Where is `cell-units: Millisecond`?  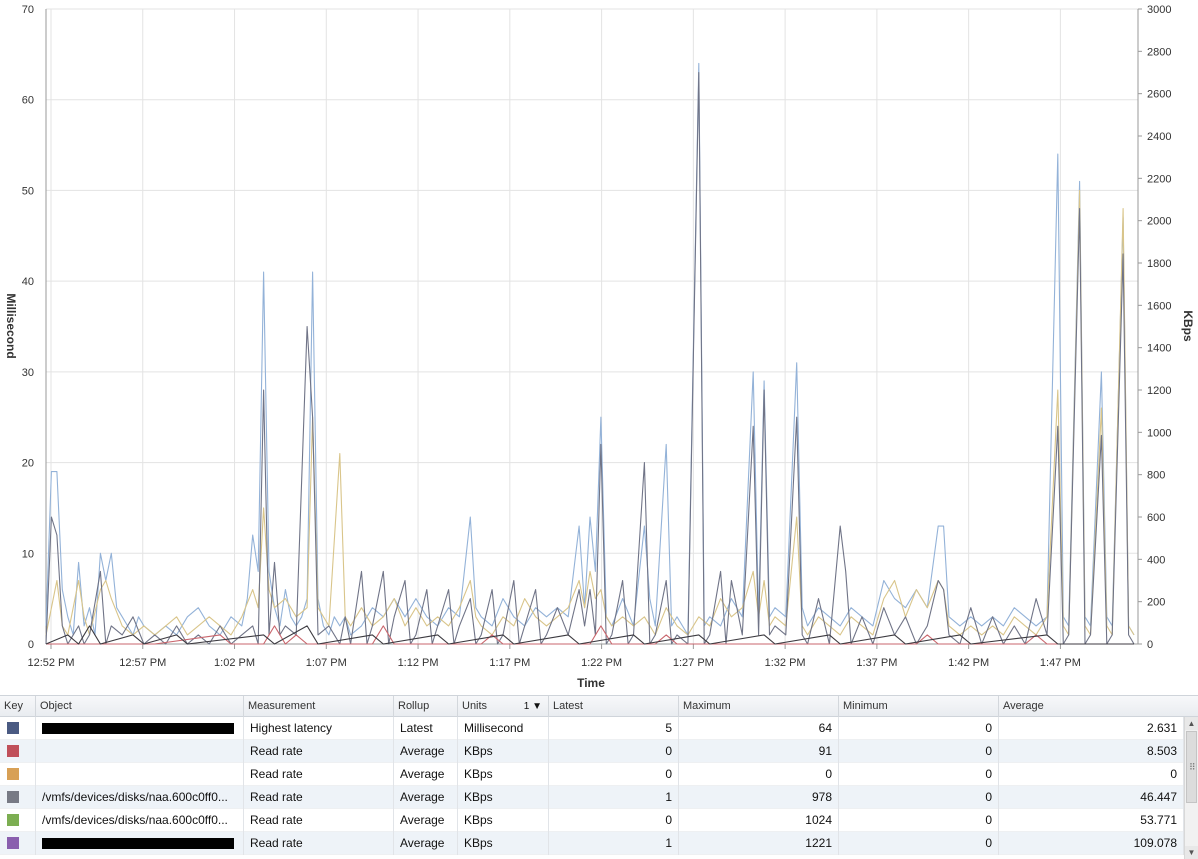
cell-units: Millisecond is located at coordinates (503, 728).